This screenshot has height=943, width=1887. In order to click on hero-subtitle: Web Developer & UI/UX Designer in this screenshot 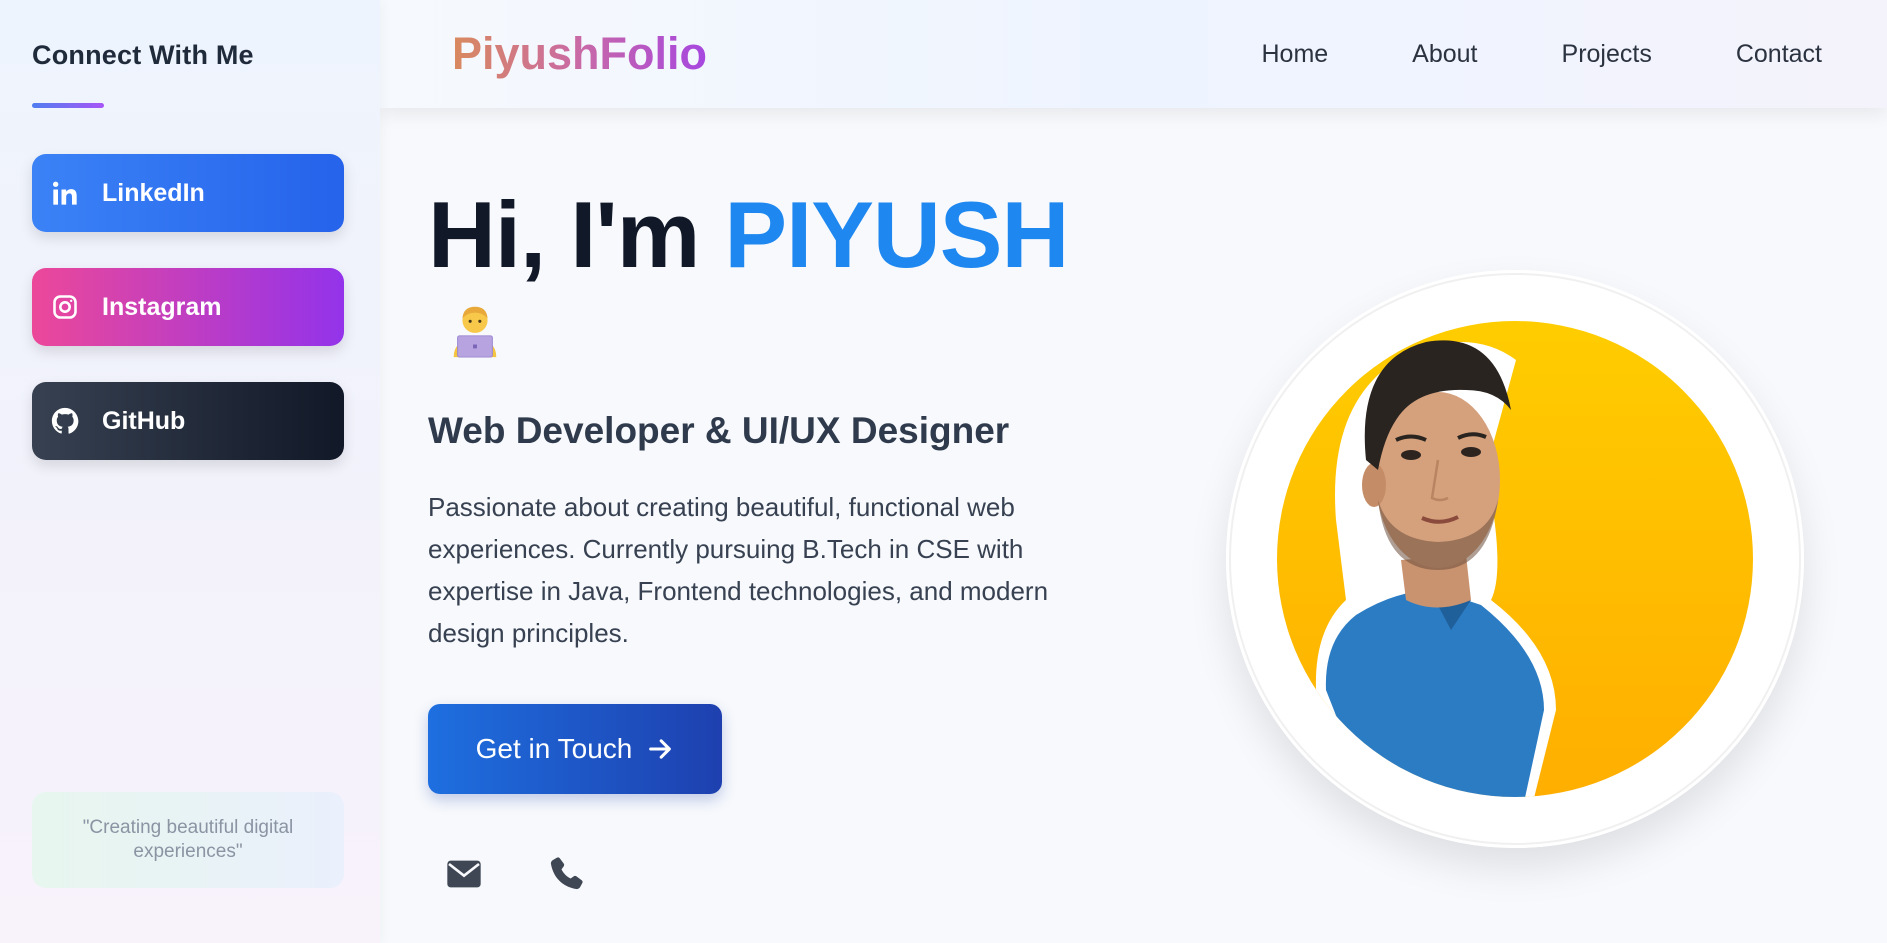, I will do `click(719, 430)`.